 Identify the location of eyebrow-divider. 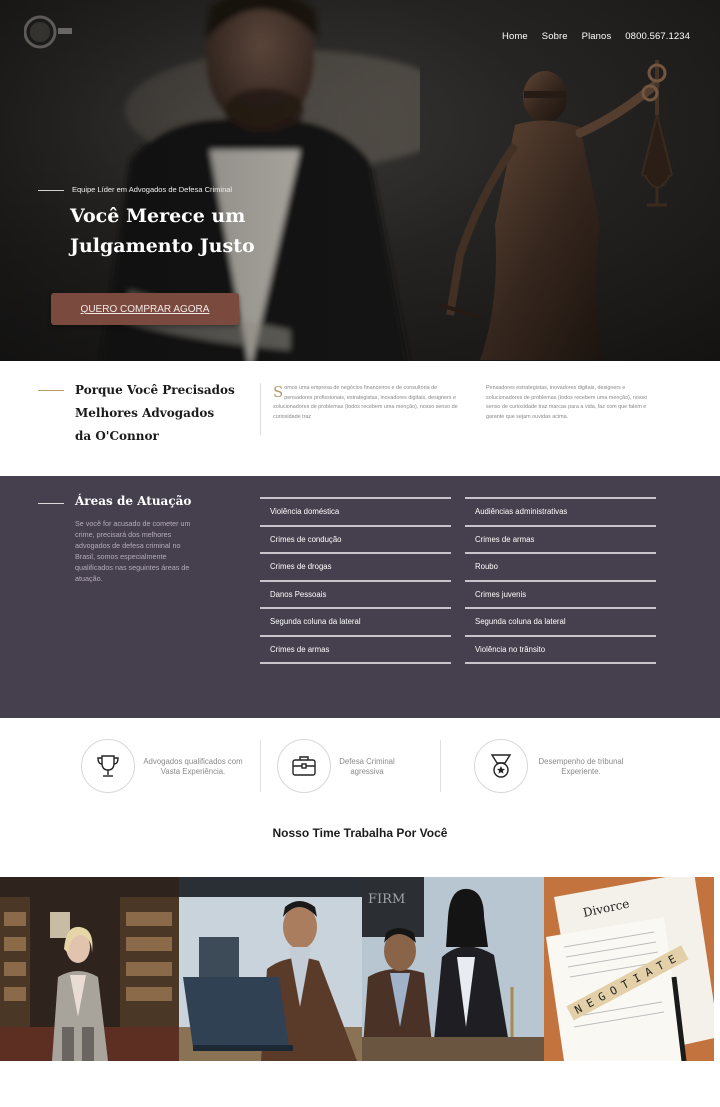
(51, 190).